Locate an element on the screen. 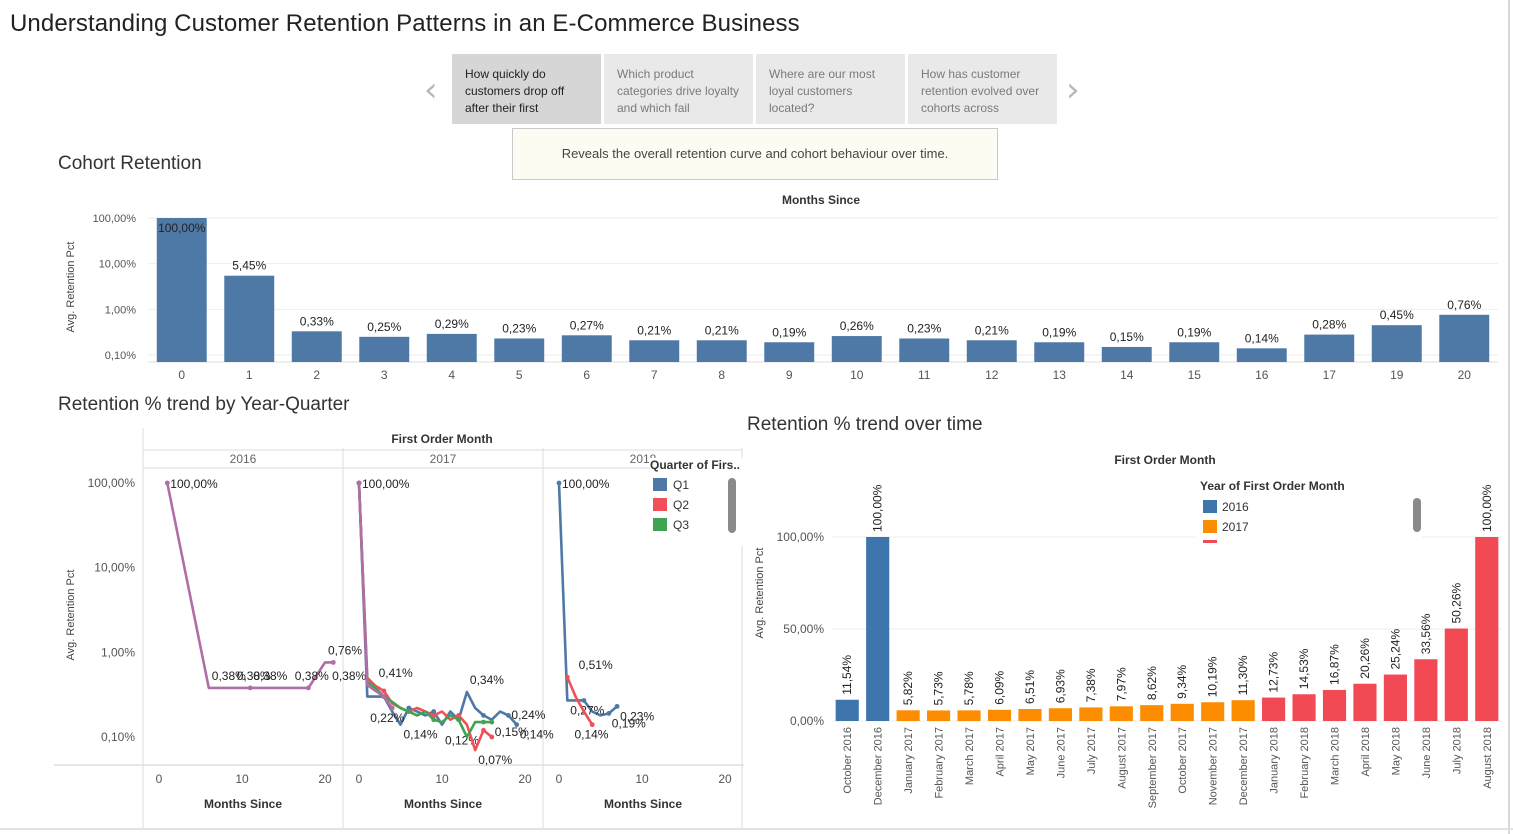 This screenshot has height=834, width=1513. legend-label: 2016 is located at coordinates (1235, 507).